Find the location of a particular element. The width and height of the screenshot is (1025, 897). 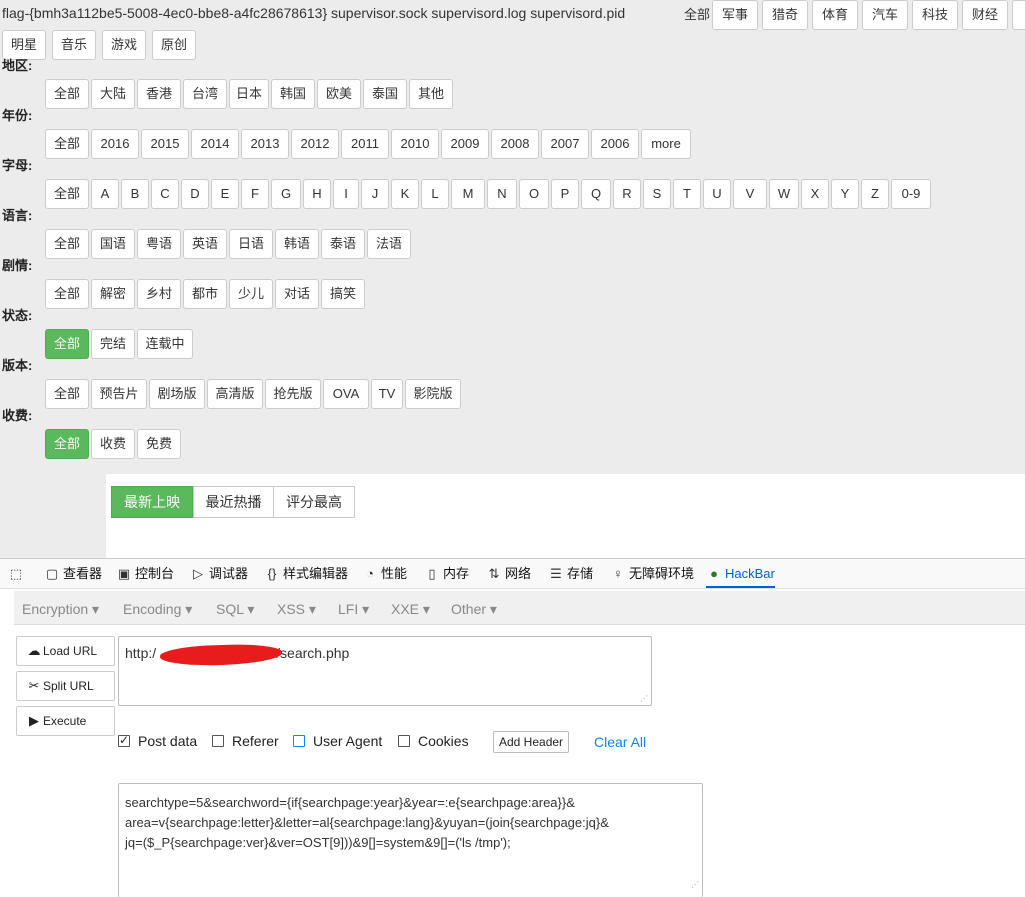

genre-button: 体育 is located at coordinates (835, 15).